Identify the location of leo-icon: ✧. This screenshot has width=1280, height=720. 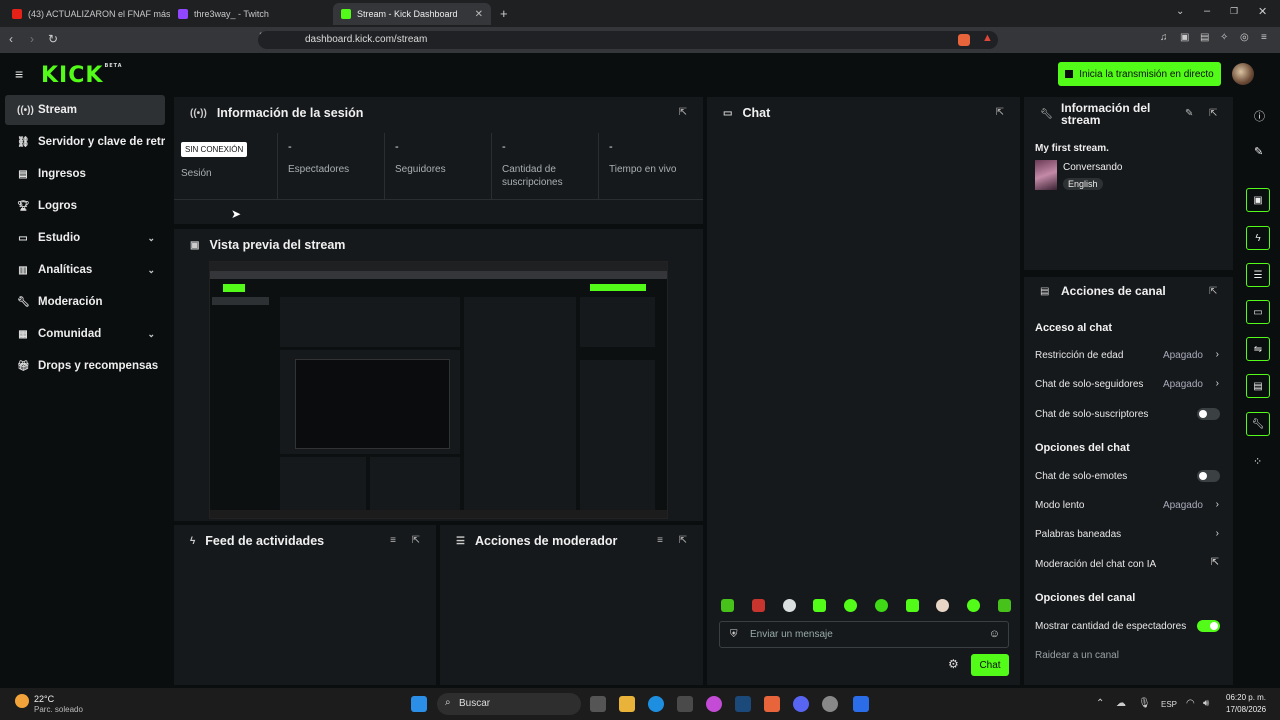
(1224, 37).